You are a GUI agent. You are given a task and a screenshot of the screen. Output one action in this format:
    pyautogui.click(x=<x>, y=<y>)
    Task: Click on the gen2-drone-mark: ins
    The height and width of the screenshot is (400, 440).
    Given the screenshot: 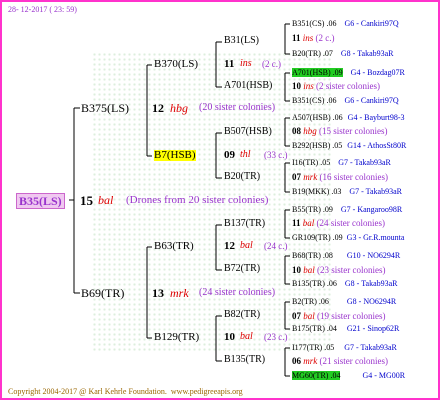 What is the action you would take?
    pyautogui.click(x=246, y=63)
    